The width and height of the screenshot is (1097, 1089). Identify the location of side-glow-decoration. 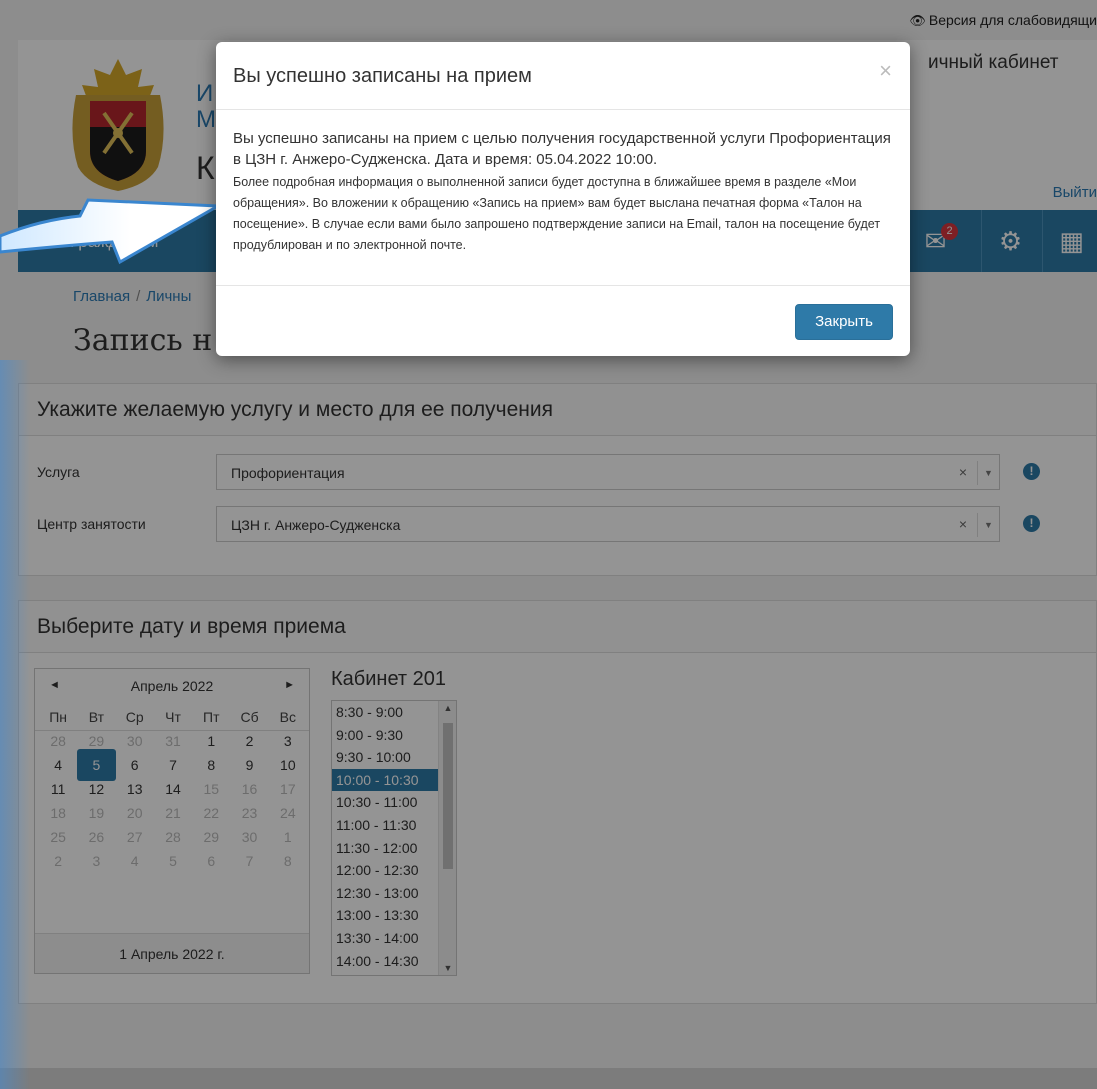
(15, 724).